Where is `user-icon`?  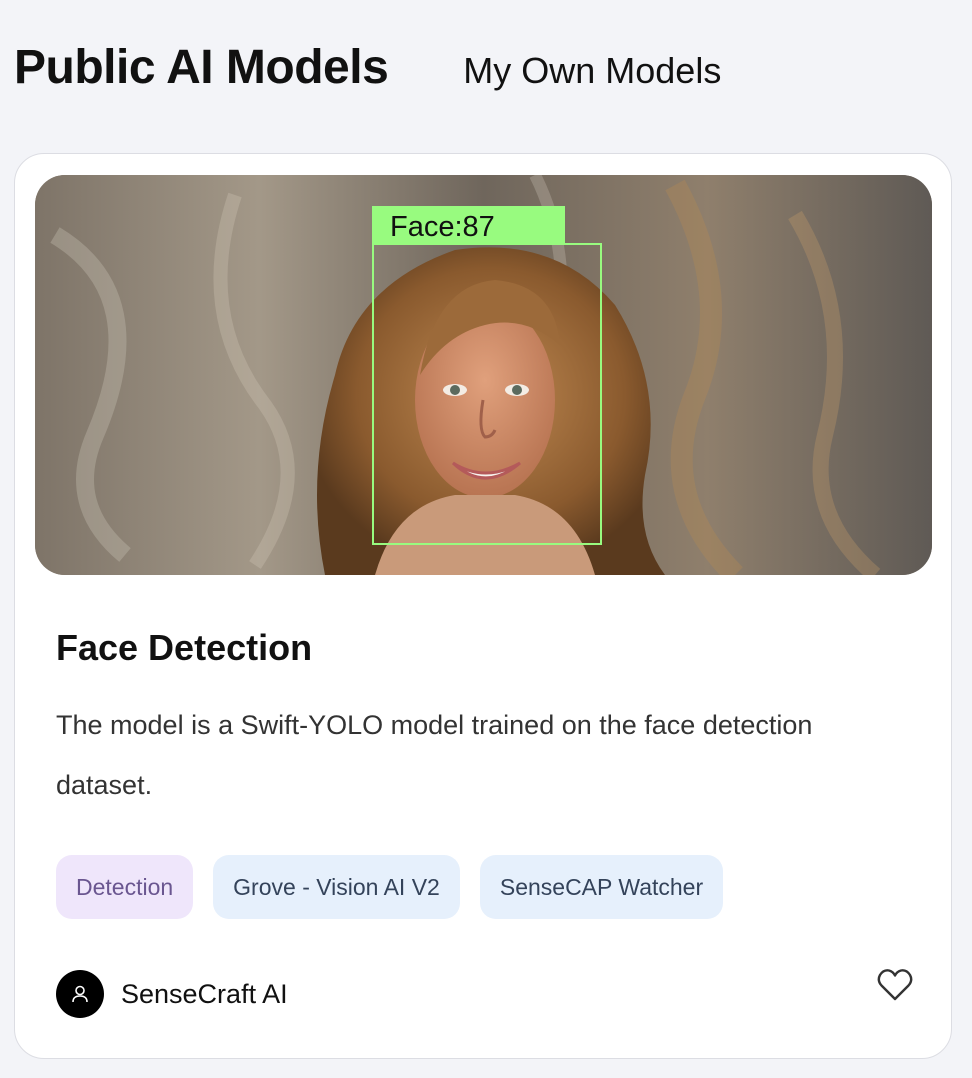 user-icon is located at coordinates (80, 994).